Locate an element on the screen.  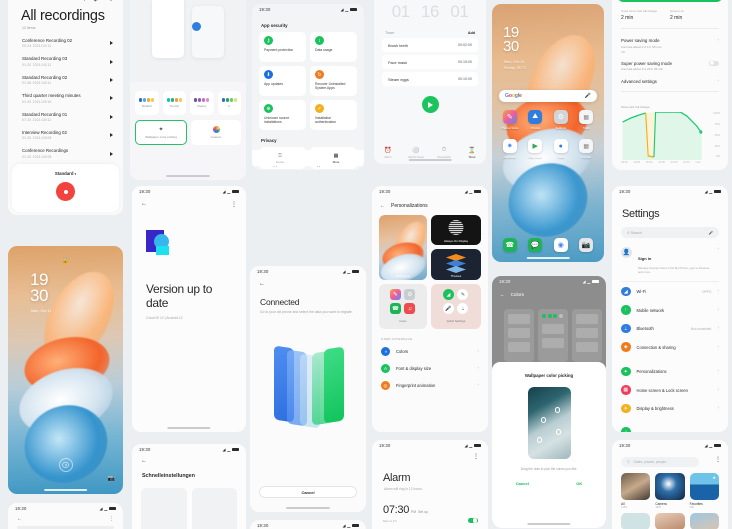
tile-wallpapers: Wallpapers is located at coordinates (403, 247).